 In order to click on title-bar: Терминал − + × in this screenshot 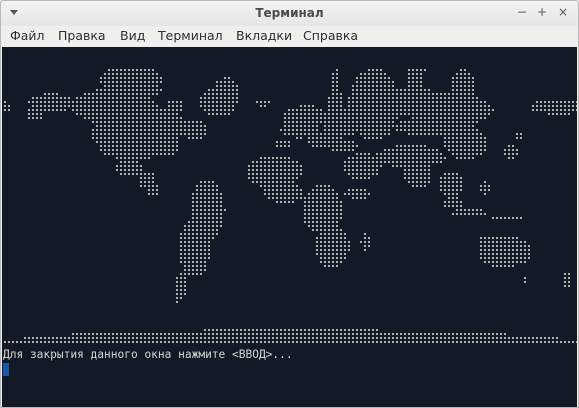, I will do `click(289, 13)`.